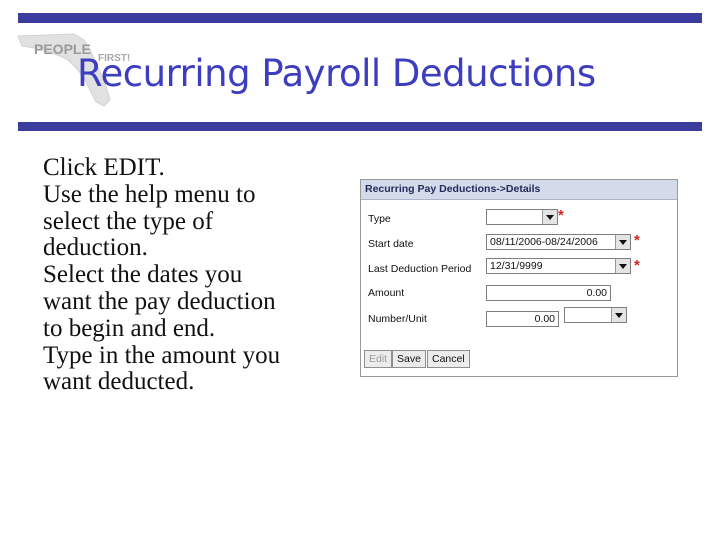 The height and width of the screenshot is (540, 720). What do you see at coordinates (128, 221) in the screenshot?
I see `instruction-line: select the type of` at bounding box center [128, 221].